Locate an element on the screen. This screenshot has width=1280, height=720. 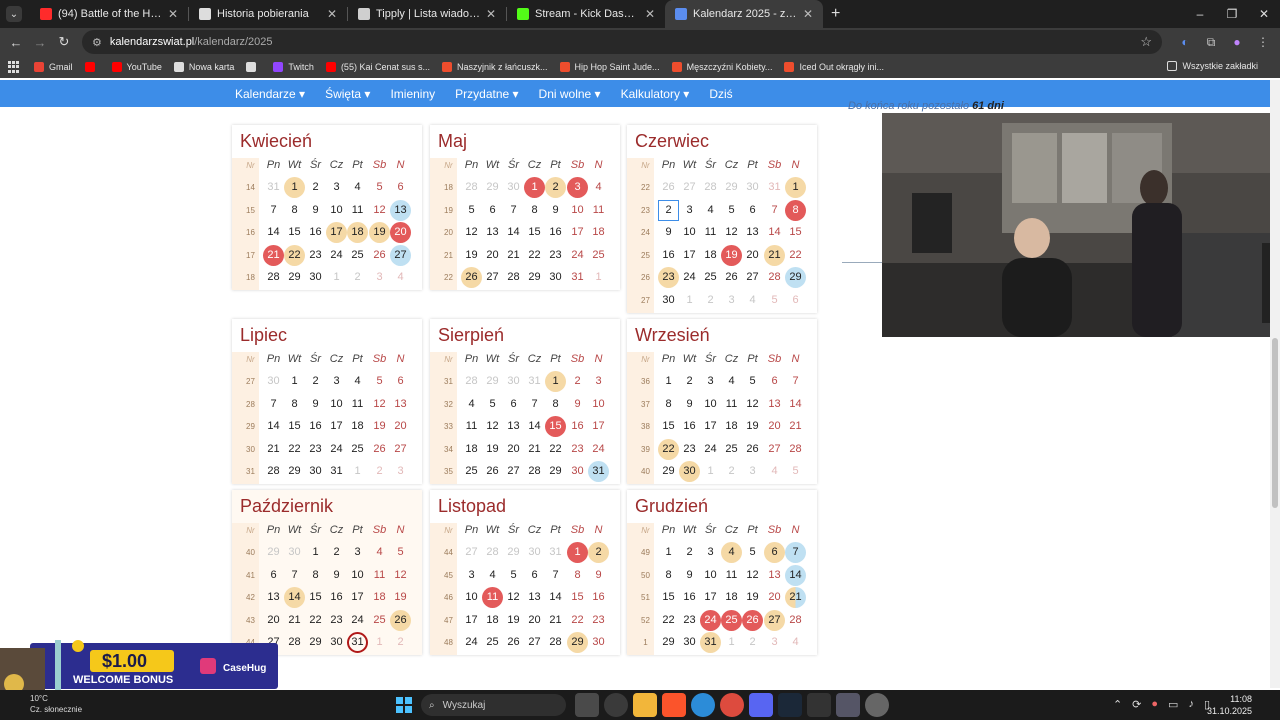
chrome-icon is located at coordinates (732, 705).